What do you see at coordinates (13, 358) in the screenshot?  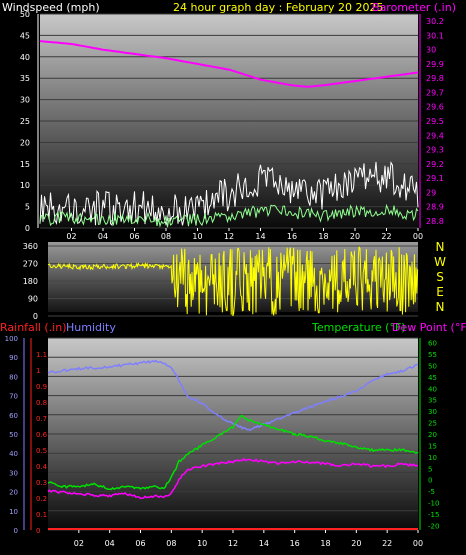 I see `humidity-tick-label: 90` at bounding box center [13, 358].